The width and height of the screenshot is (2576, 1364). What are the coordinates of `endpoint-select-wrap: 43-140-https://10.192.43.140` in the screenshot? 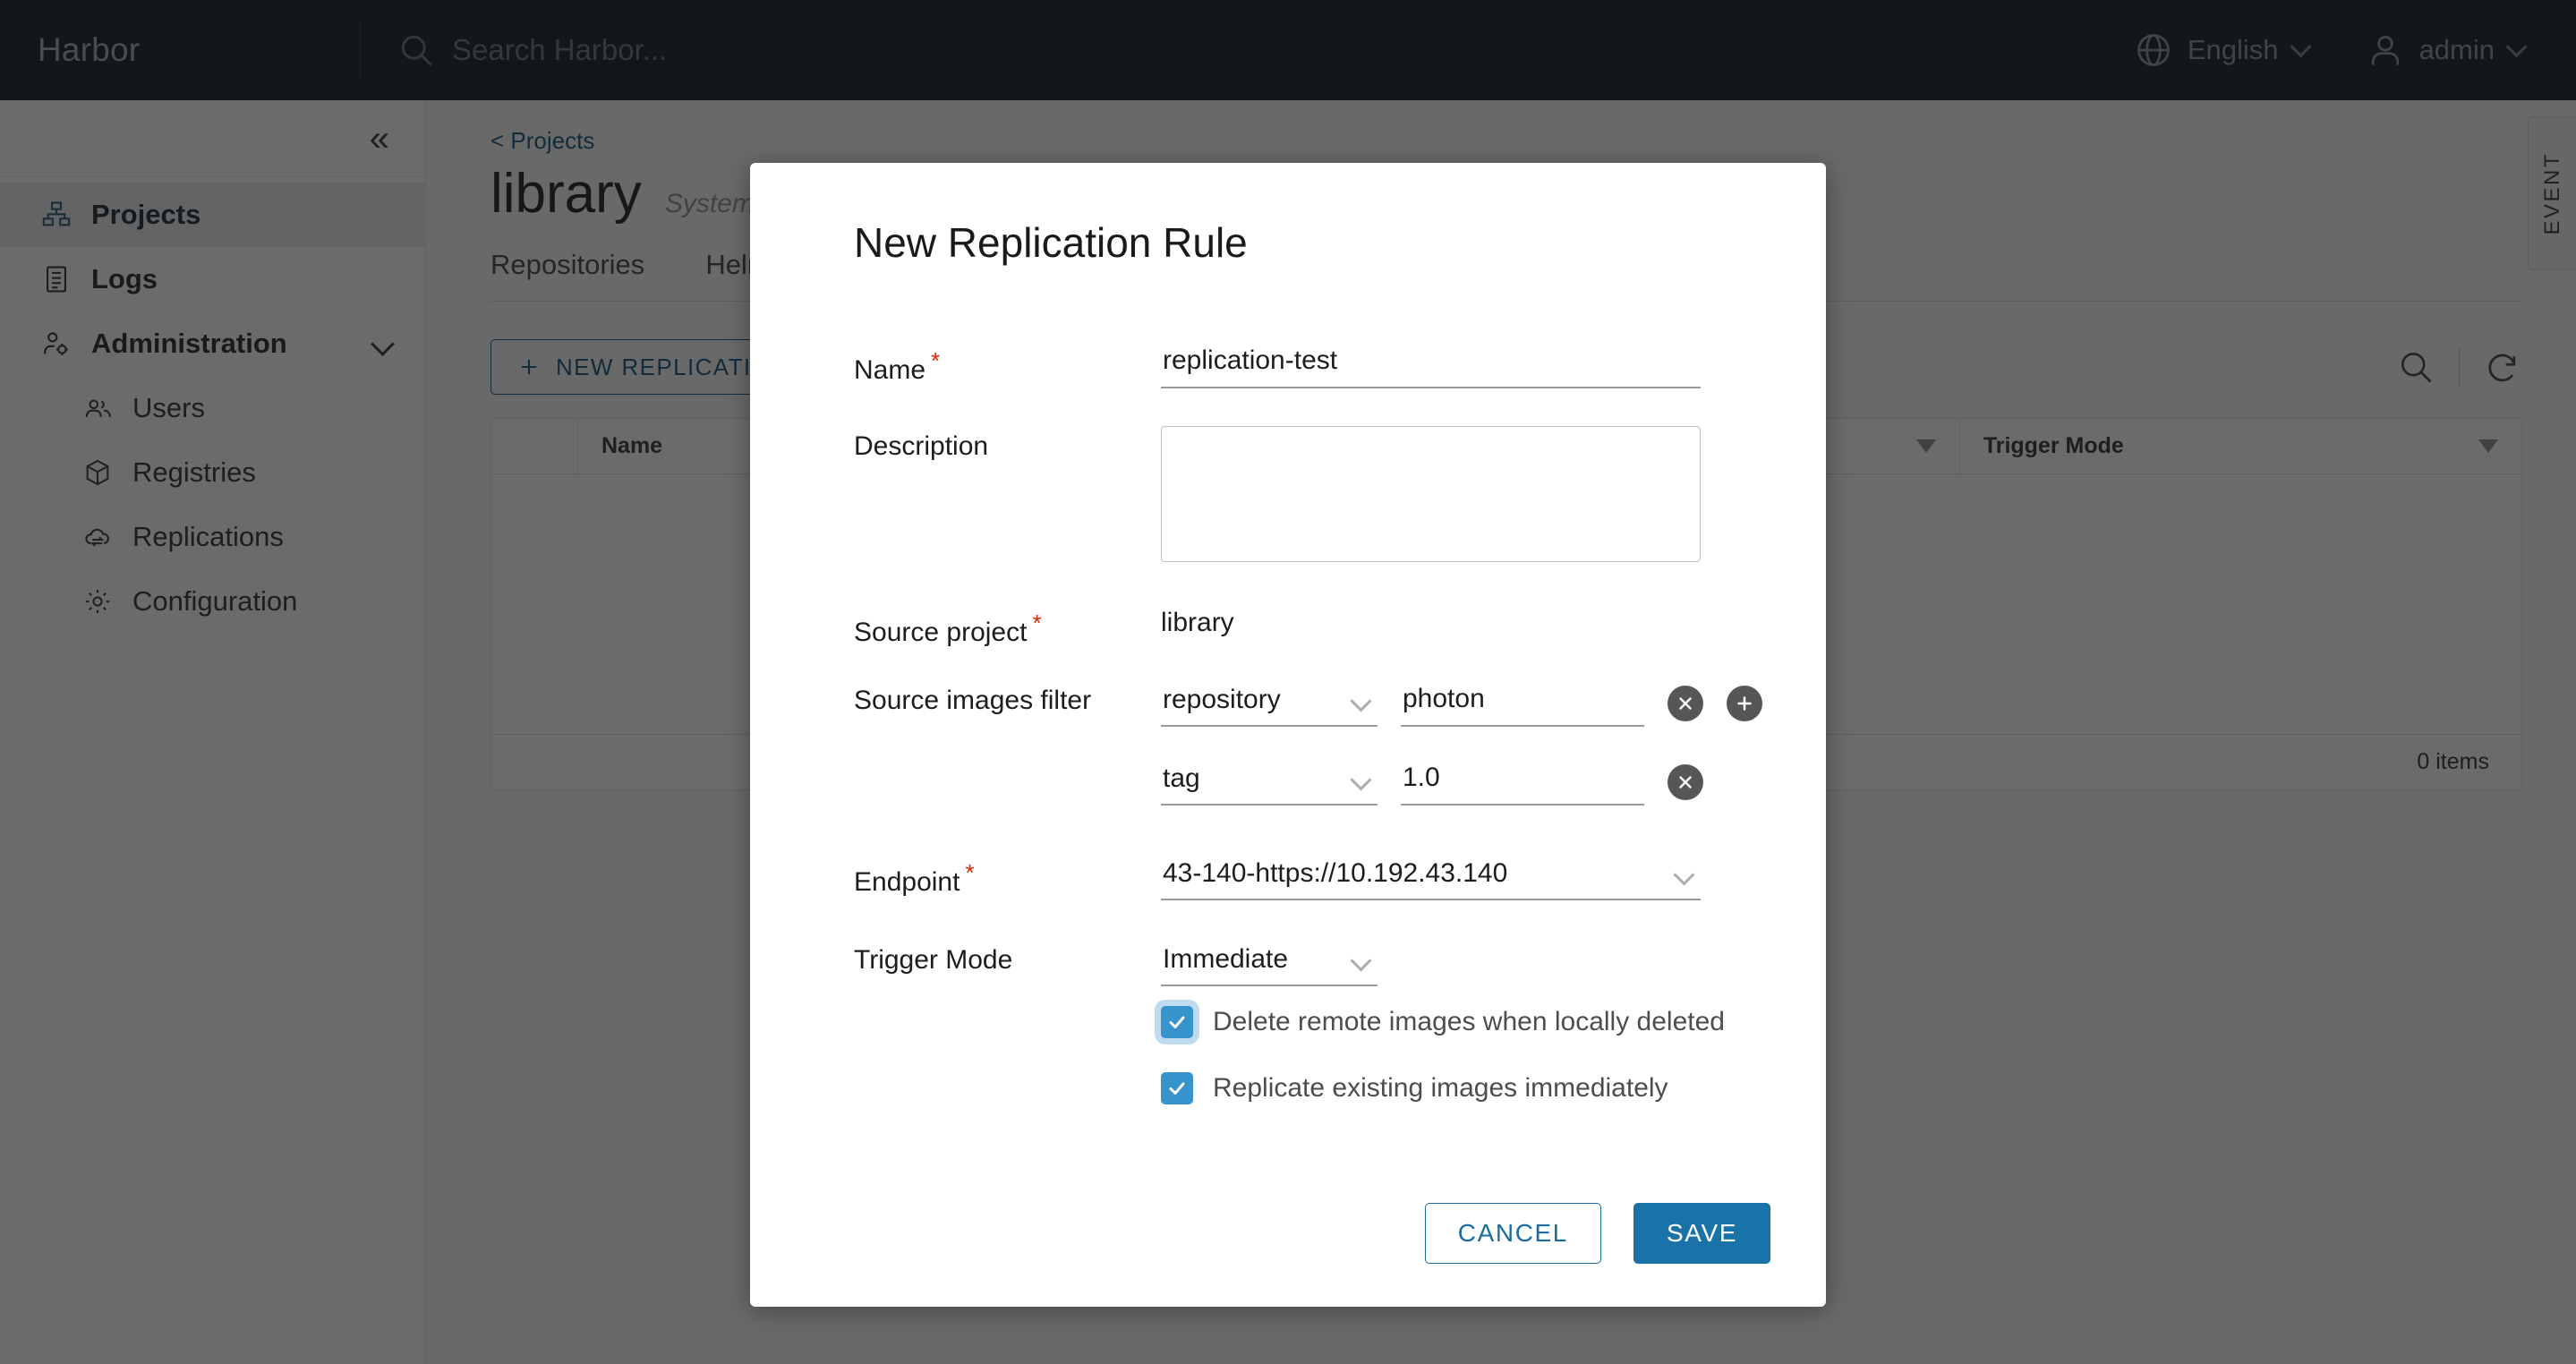 It's located at (1431, 877).